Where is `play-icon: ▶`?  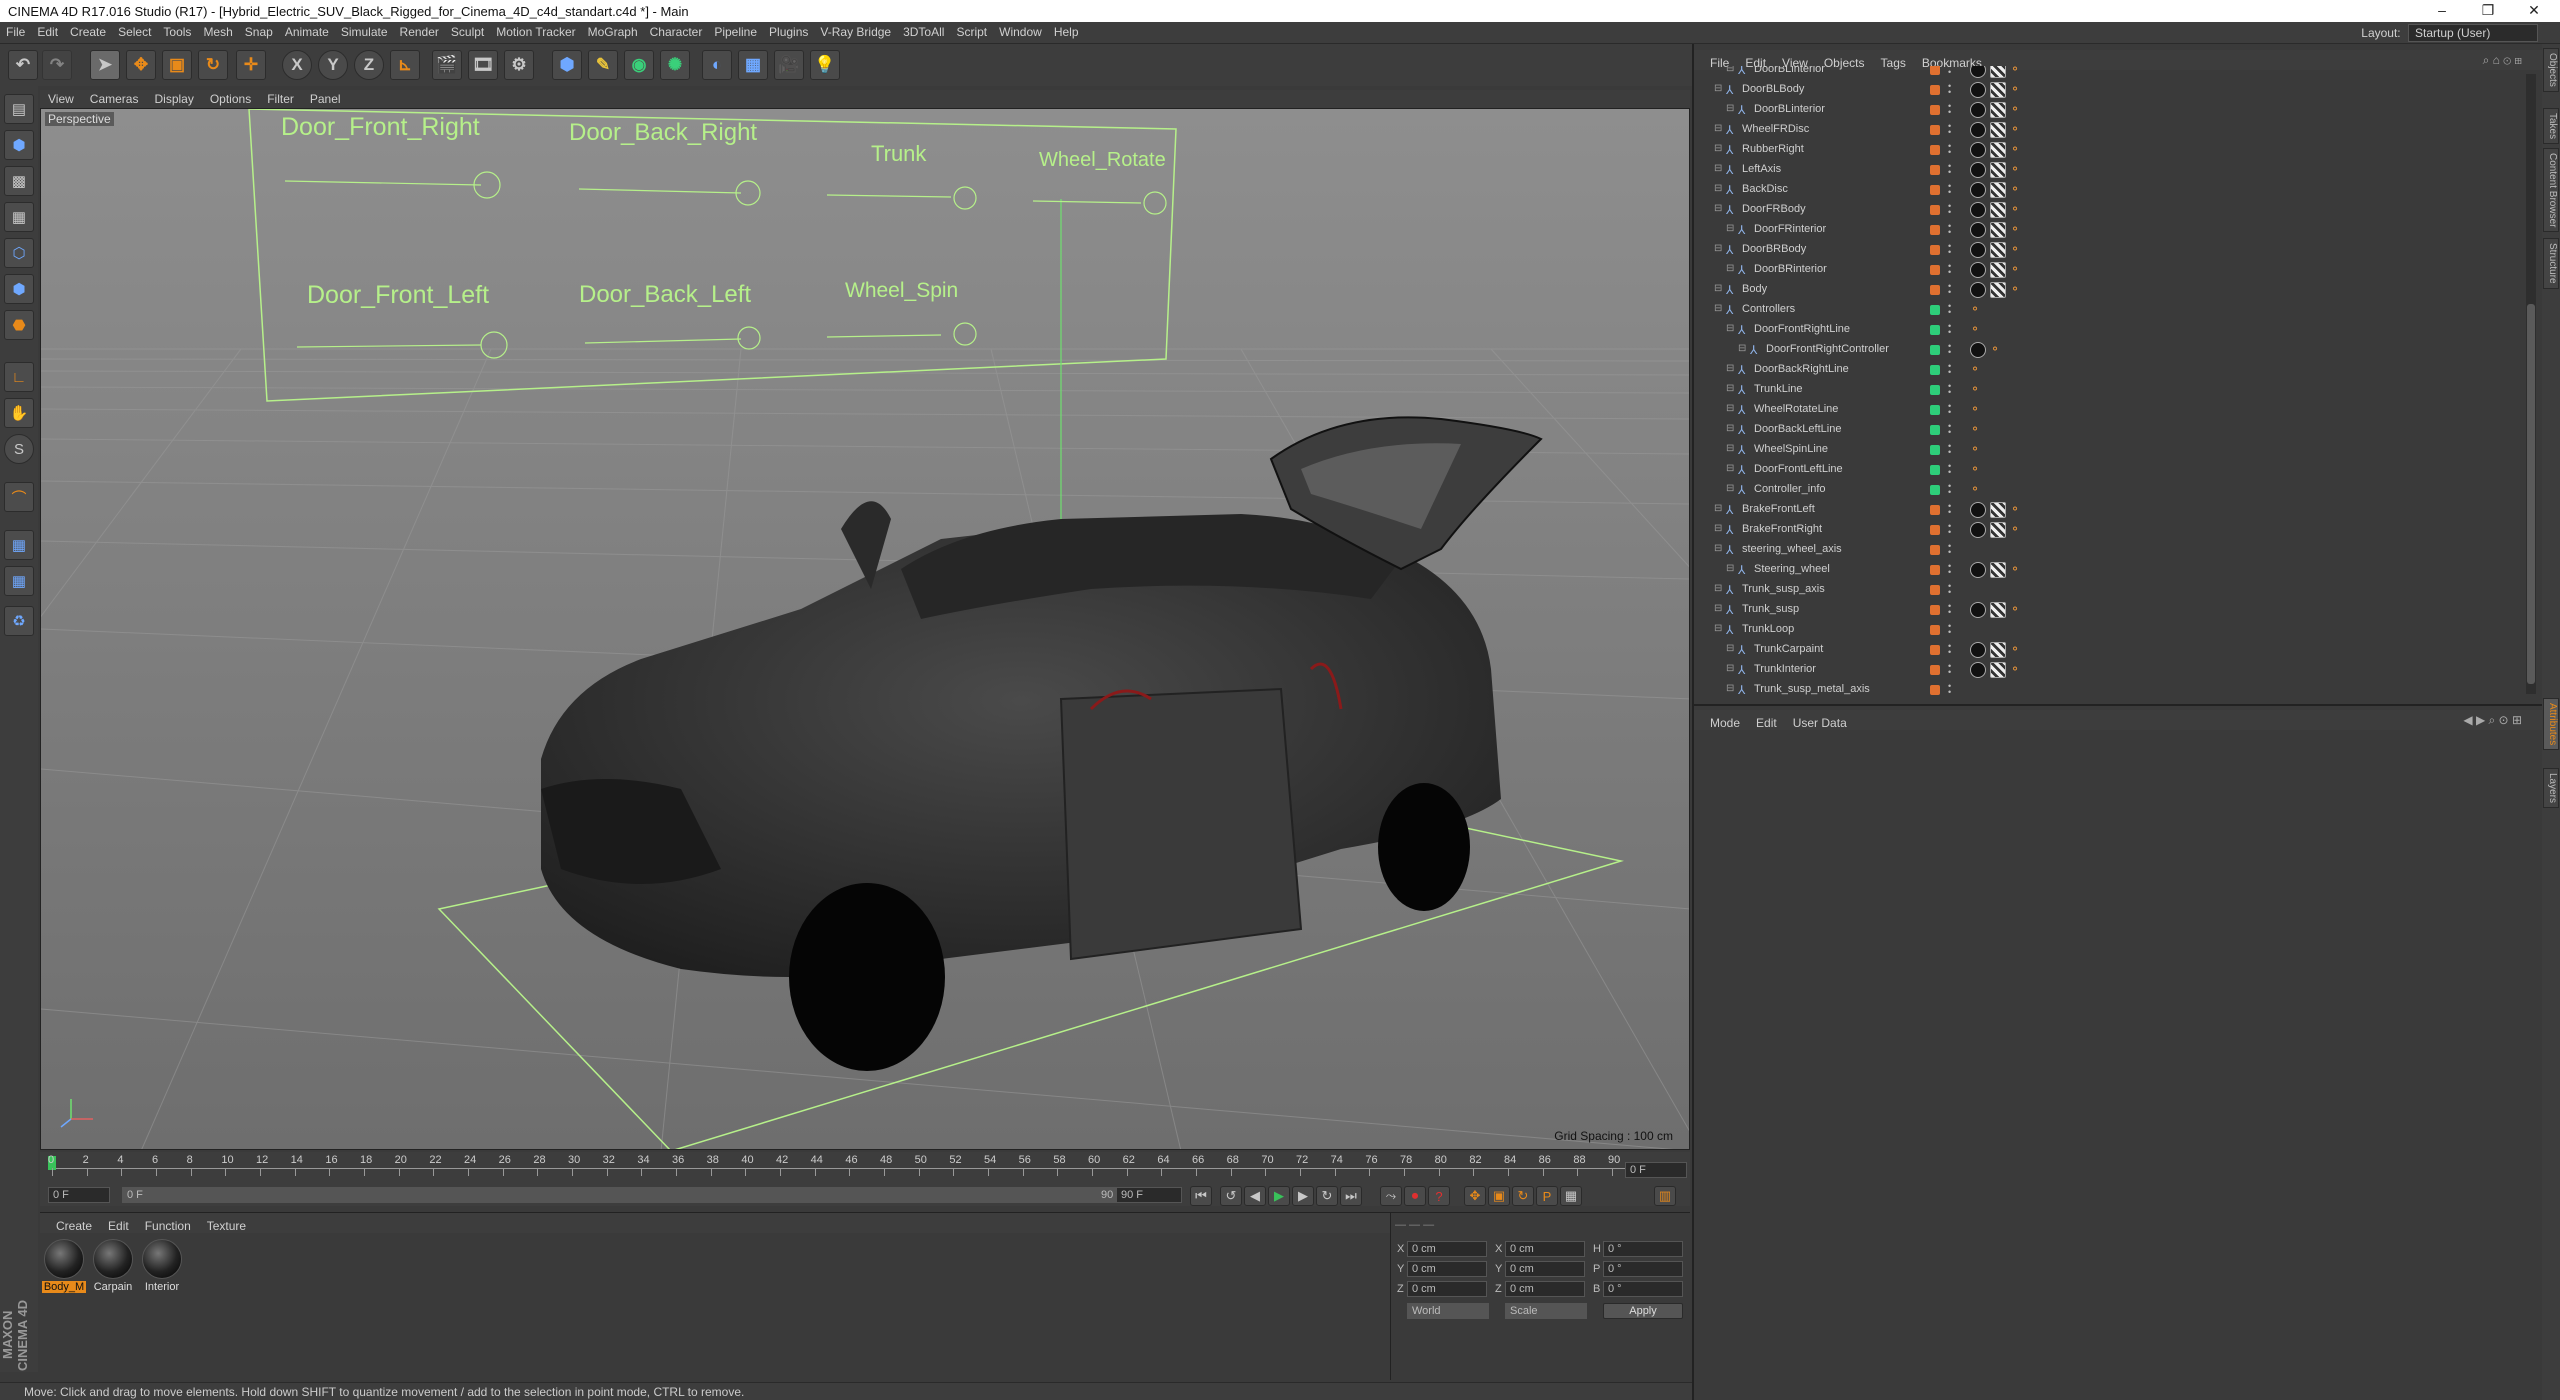
play-icon: ▶ is located at coordinates (1279, 1196).